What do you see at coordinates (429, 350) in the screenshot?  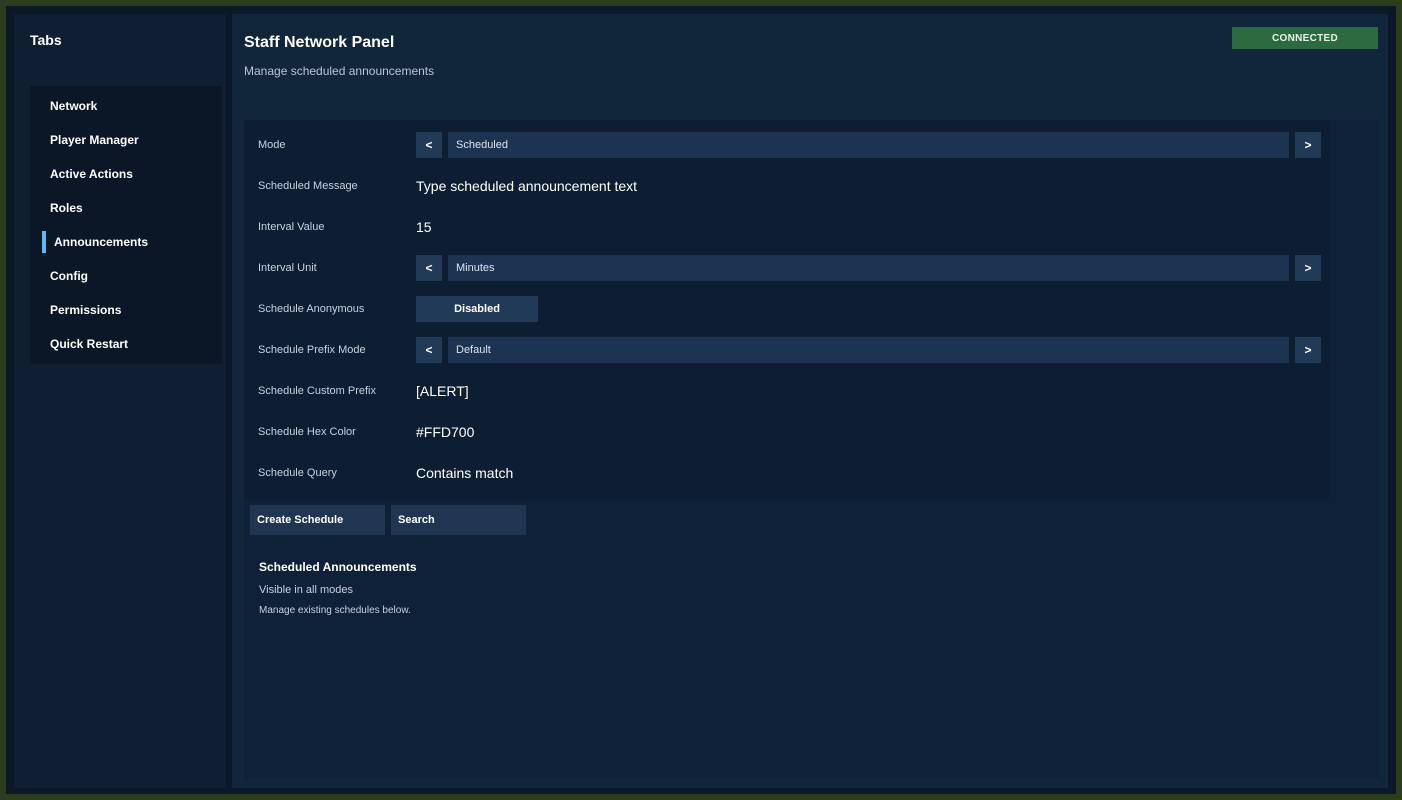 I see `prefix-mode-prev-button: <` at bounding box center [429, 350].